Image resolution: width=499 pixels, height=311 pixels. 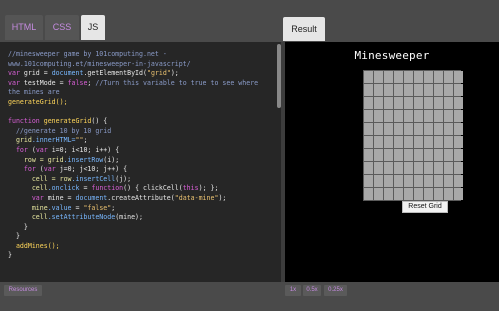 I want to click on zoom-quarter-button: 0.25x, so click(x=335, y=290).